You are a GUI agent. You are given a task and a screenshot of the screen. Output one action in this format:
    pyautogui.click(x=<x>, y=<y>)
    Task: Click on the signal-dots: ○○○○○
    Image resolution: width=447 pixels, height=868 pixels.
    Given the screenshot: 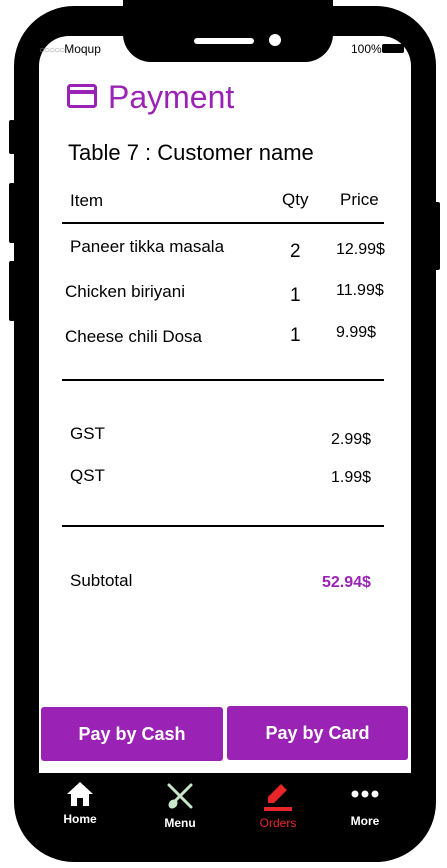 What is the action you would take?
    pyautogui.click(x=52, y=50)
    